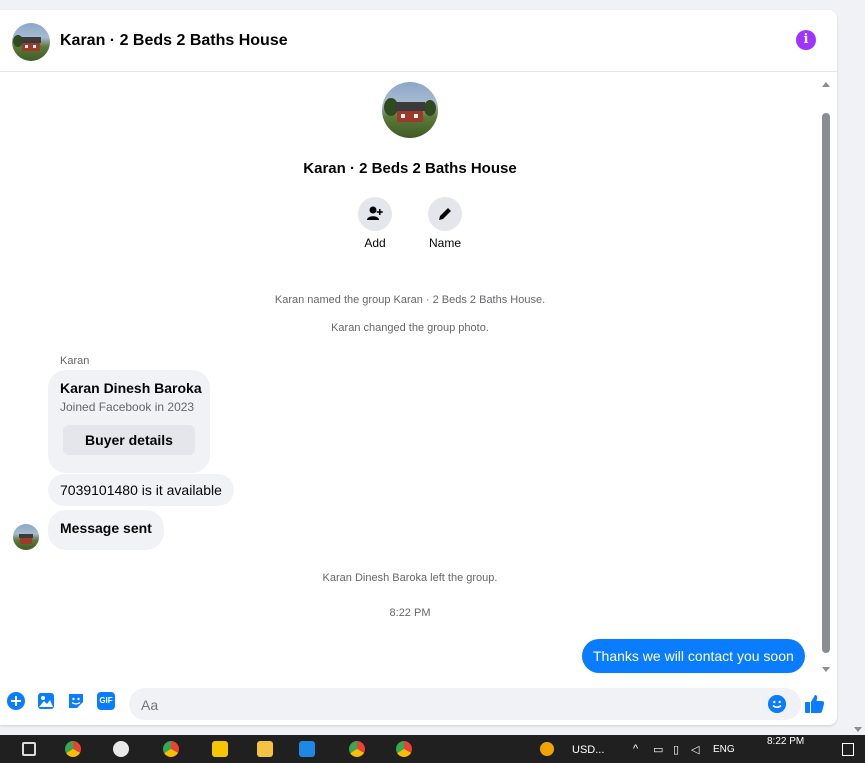 The width and height of the screenshot is (865, 763). I want to click on page-scroll-down, so click(858, 729).